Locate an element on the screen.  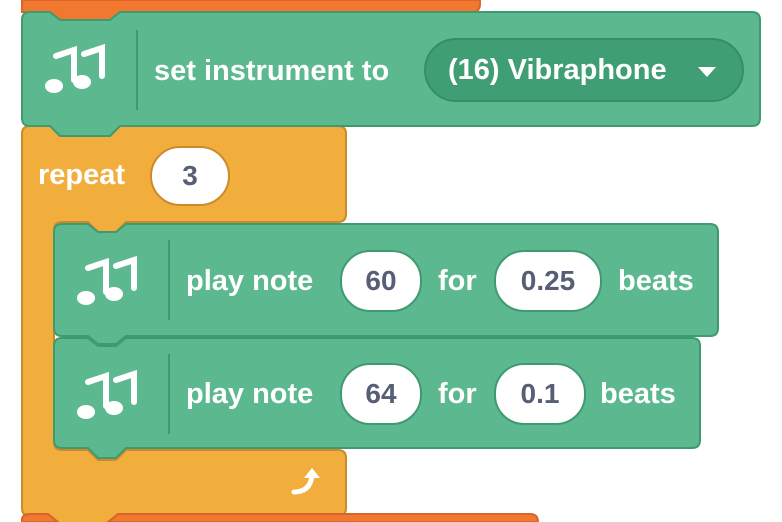
instrument-dropdown: (16) Vibraphone is located at coordinates (584, 70).